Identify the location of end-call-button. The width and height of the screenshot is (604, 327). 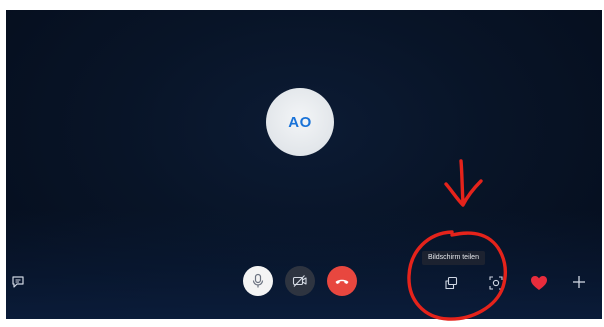
(342, 281).